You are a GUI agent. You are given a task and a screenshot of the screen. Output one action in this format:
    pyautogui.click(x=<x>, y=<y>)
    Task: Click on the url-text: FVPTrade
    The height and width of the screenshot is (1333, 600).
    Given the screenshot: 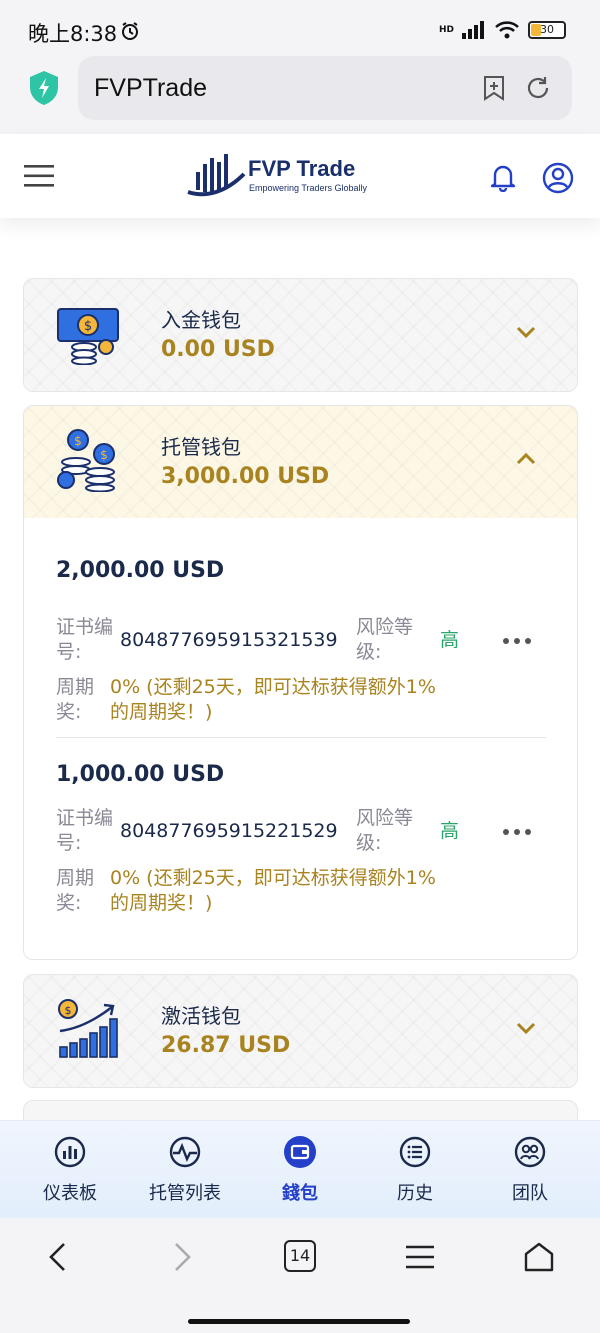 What is the action you would take?
    pyautogui.click(x=151, y=88)
    